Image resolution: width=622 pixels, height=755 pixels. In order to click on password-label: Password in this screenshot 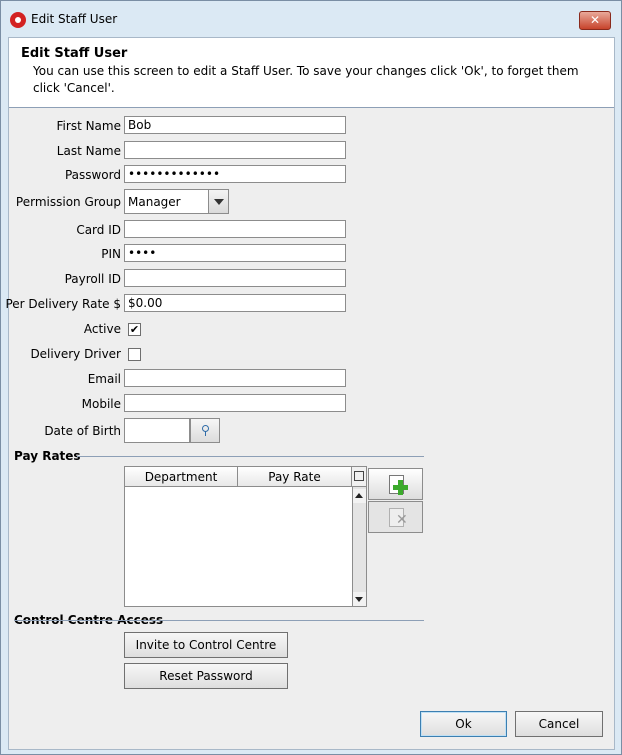, I will do `click(92, 175)`.